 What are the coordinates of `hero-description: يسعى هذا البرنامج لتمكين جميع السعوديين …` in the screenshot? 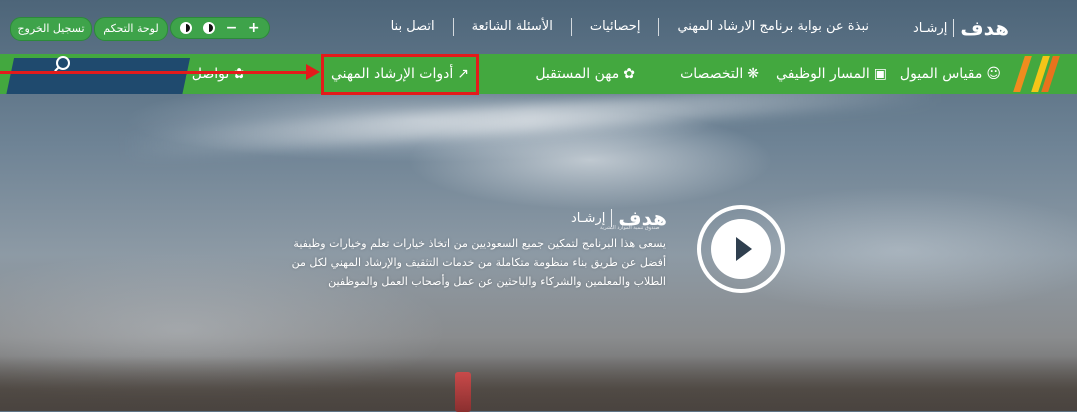 It's located at (473, 262).